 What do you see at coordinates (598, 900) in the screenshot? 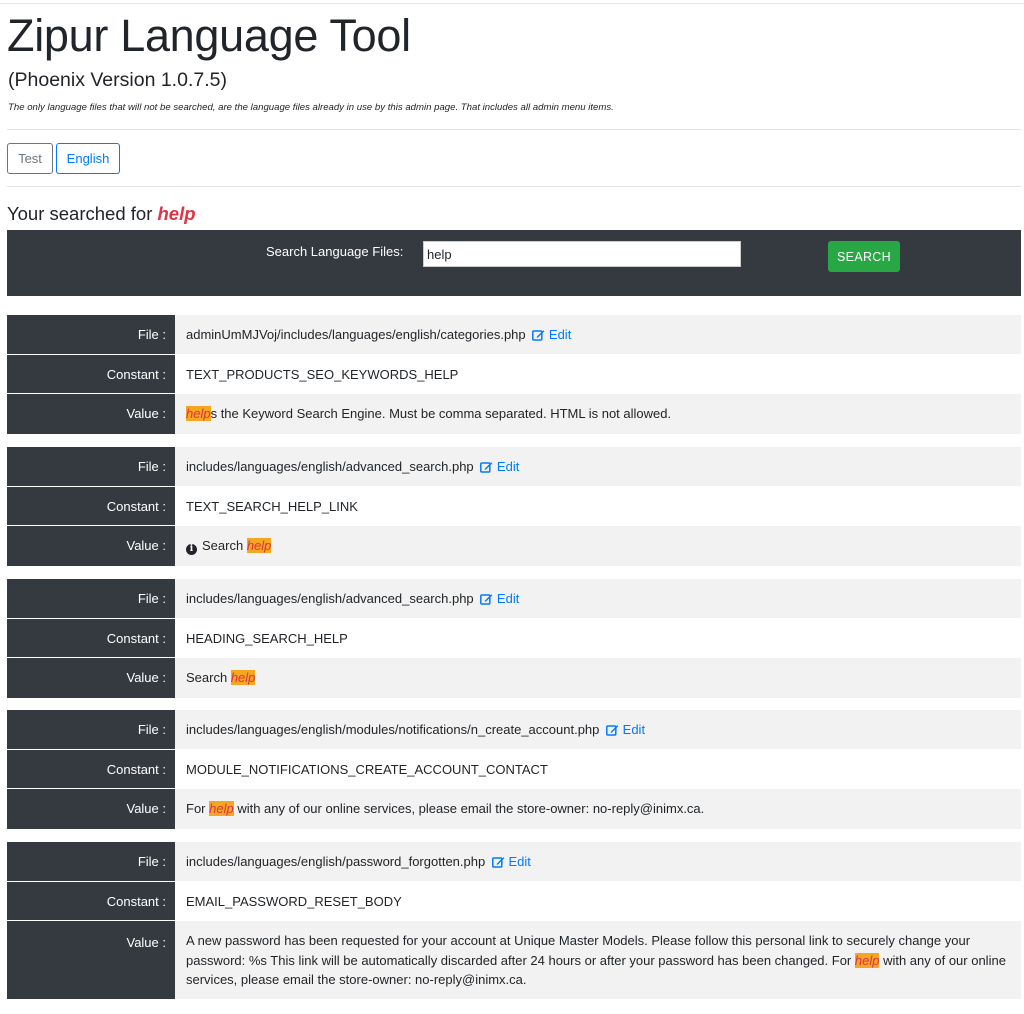
I see `constant-value: EMAIL_PASSWORD_RESET_BODY` at bounding box center [598, 900].